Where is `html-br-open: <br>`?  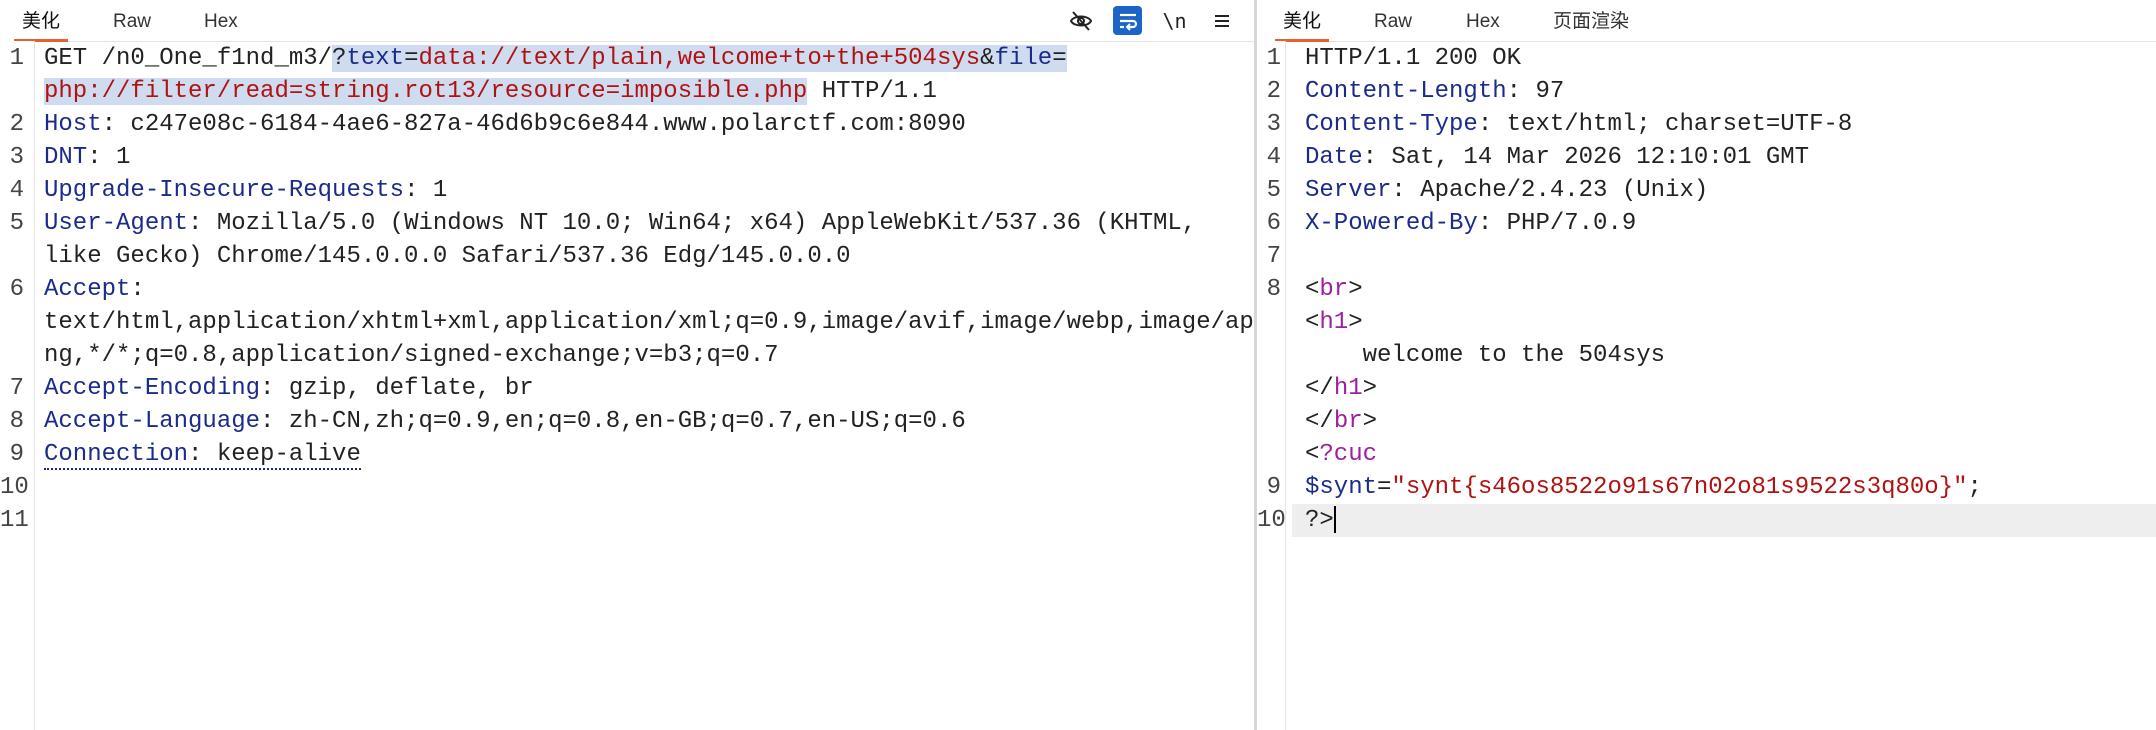
html-br-open: <br> is located at coordinates (1334, 289).